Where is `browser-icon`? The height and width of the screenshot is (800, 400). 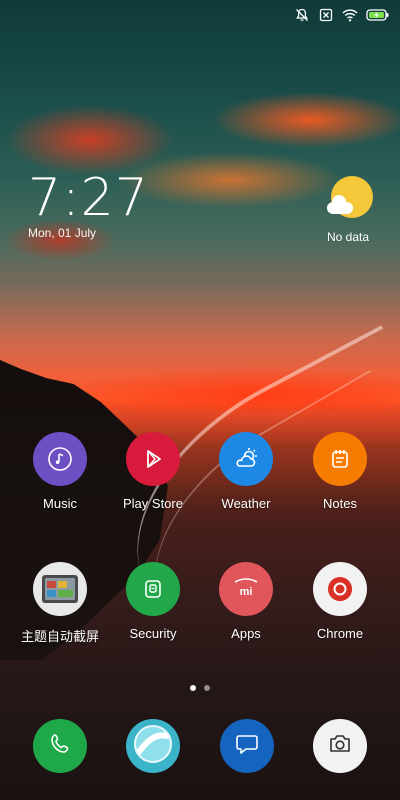
browser-icon is located at coordinates (153, 746).